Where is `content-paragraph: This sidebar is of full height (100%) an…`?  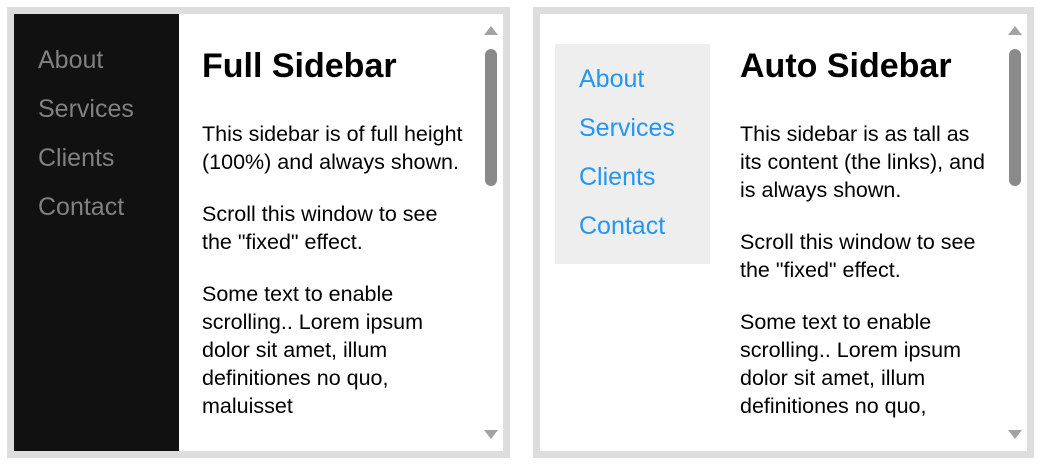
content-paragraph: This sidebar is of full height (100%) an… is located at coordinates (332, 148).